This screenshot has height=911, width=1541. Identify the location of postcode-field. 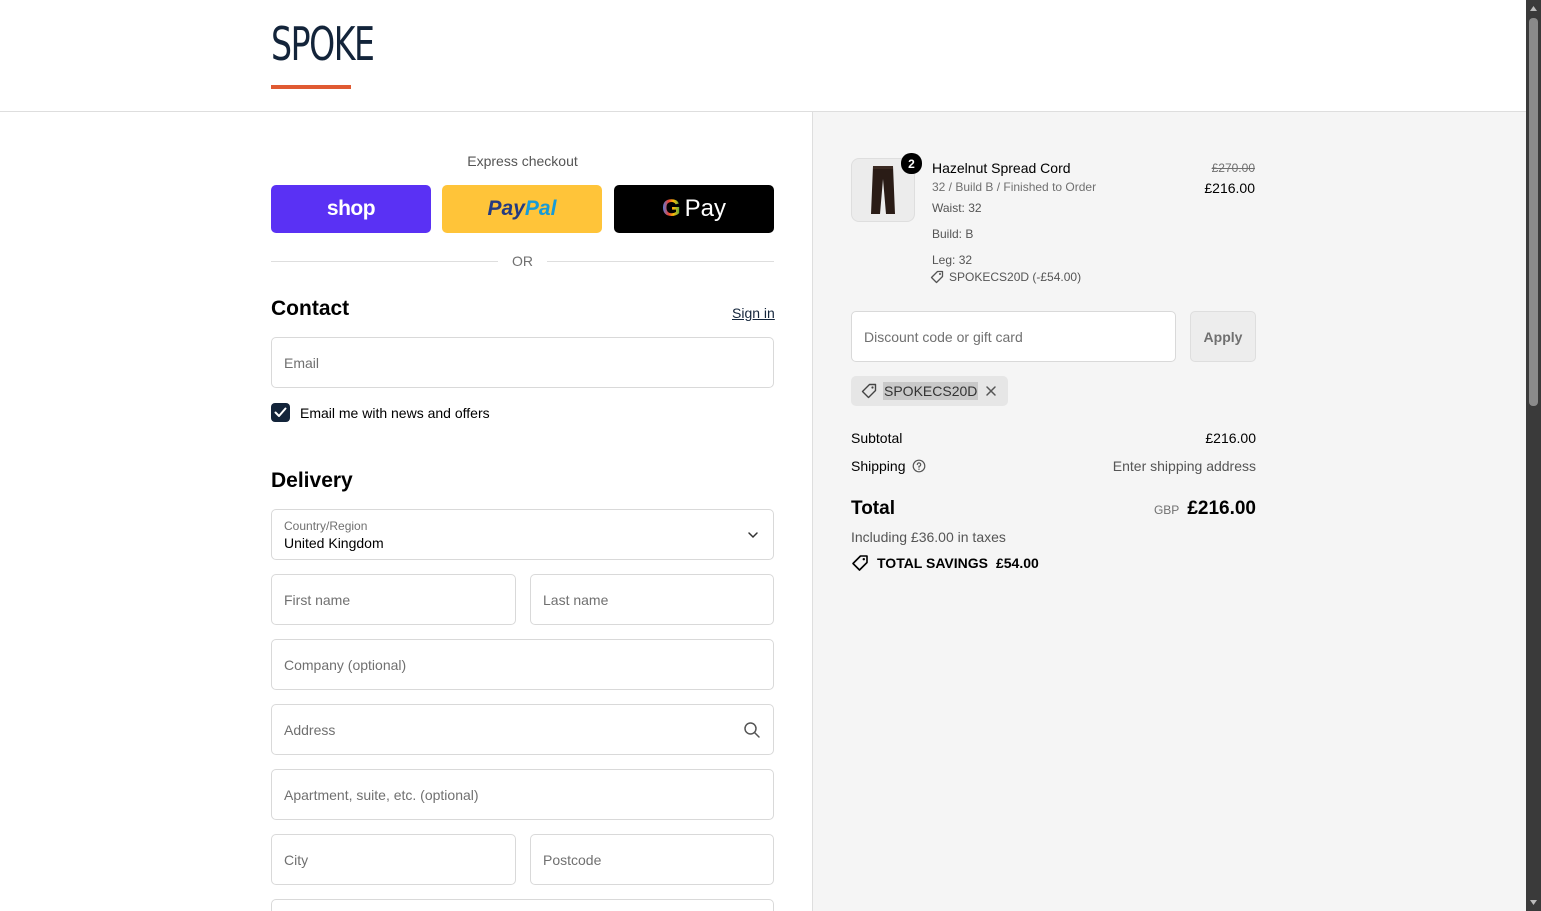
(652, 859).